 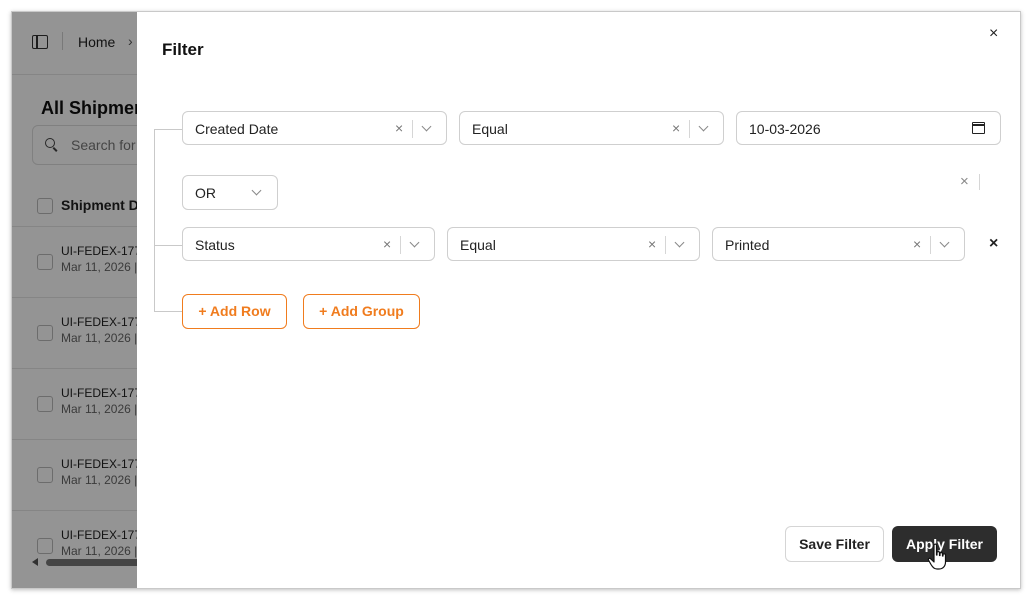 What do you see at coordinates (237, 129) in the screenshot?
I see `field-value: Created Date` at bounding box center [237, 129].